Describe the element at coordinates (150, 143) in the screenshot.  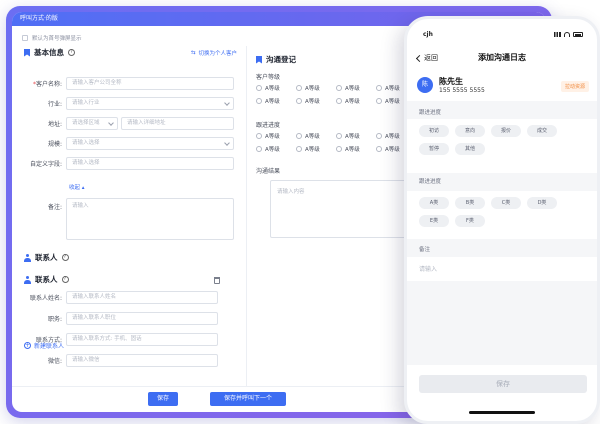
I see `scale-select: 请输入选择` at that location.